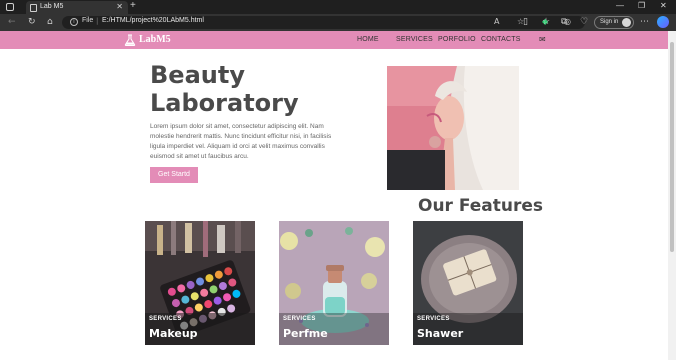  I want to click on card-title: Makeup, so click(173, 333).